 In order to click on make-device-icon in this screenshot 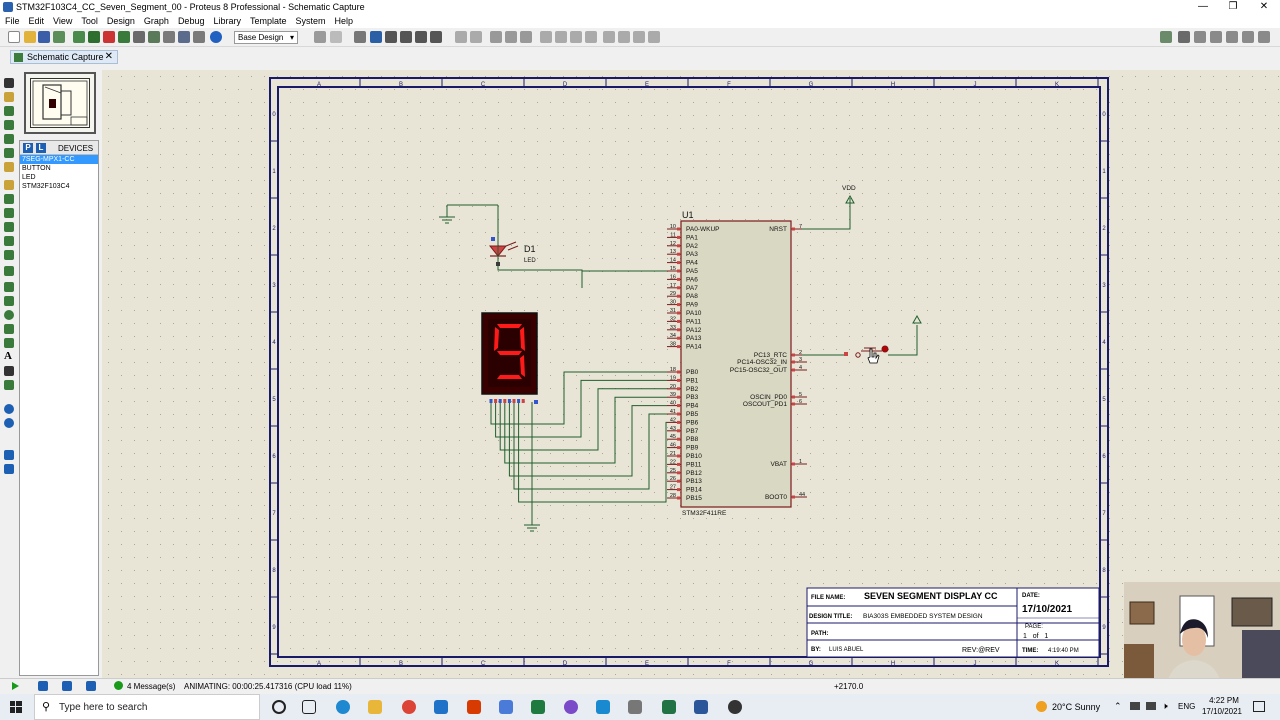, I will do `click(624, 37)`.